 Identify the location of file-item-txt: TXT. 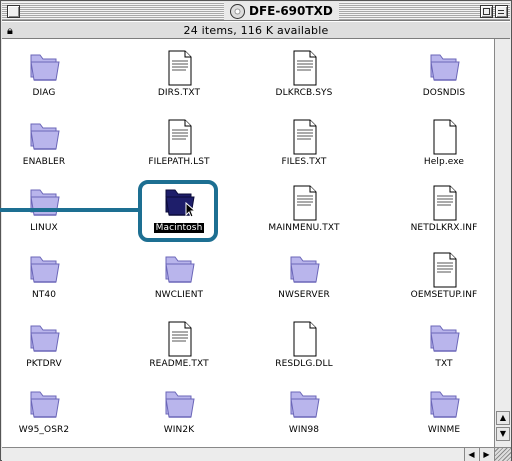
(444, 351).